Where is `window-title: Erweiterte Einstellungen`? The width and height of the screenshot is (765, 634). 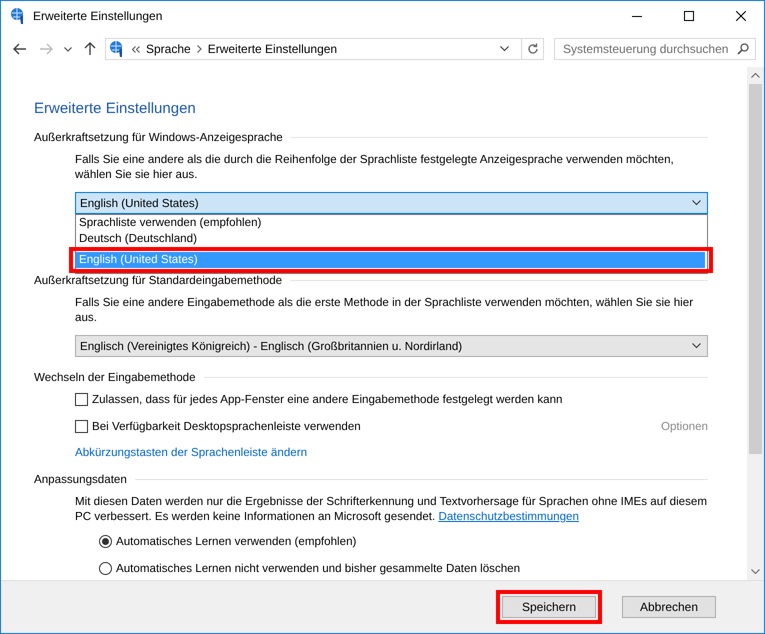
window-title: Erweiterte Einstellungen is located at coordinates (98, 16).